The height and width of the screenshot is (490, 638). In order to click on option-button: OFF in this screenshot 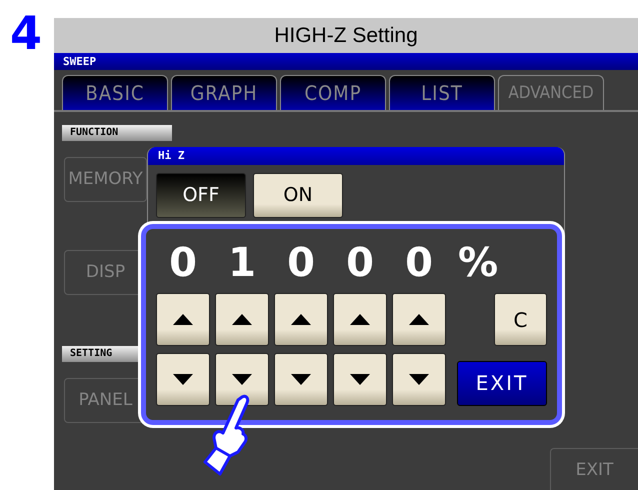, I will do `click(201, 195)`.